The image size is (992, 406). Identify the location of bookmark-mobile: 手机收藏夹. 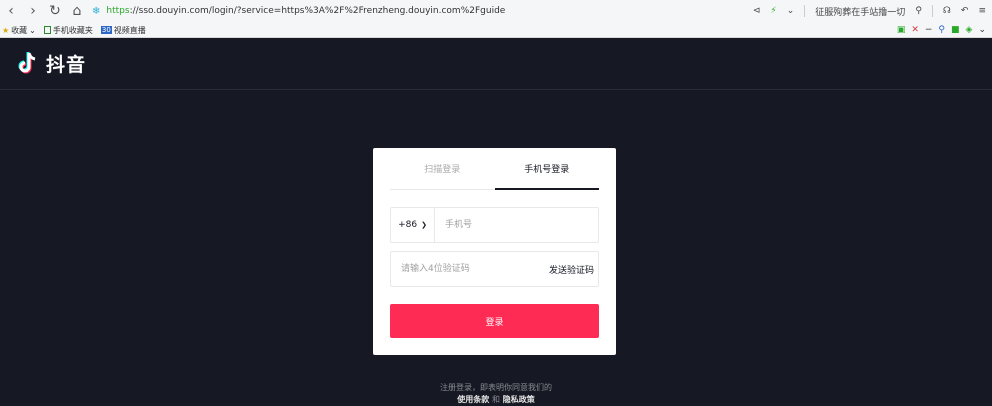
(68, 30).